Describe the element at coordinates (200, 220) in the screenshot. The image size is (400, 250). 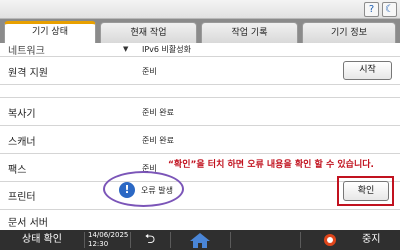
I see `list-row-document-server: 문서 서버` at that location.